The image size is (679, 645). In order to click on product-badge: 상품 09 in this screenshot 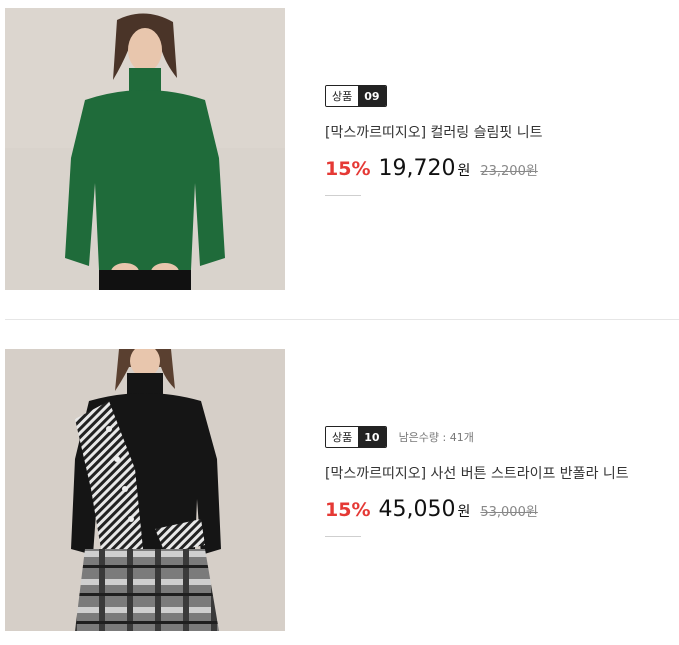, I will do `click(356, 96)`.